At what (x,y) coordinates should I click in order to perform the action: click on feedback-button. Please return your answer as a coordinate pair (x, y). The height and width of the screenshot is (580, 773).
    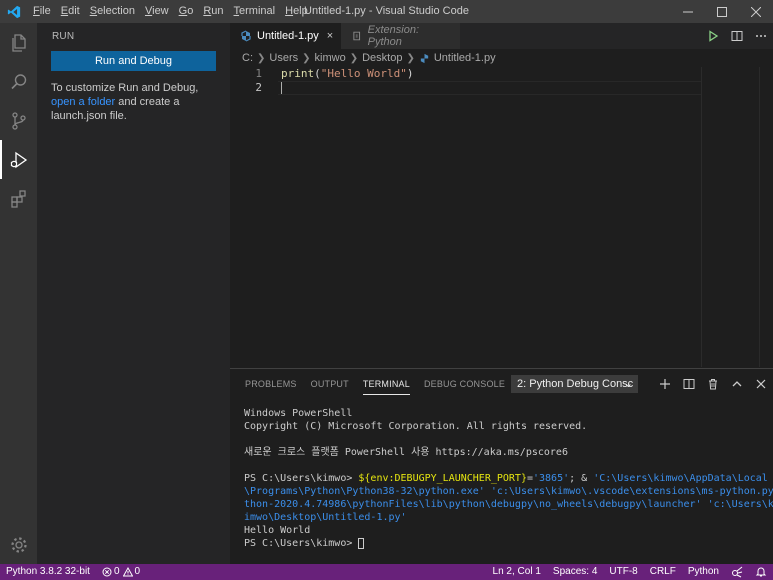
    Looking at the image, I should click on (737, 572).